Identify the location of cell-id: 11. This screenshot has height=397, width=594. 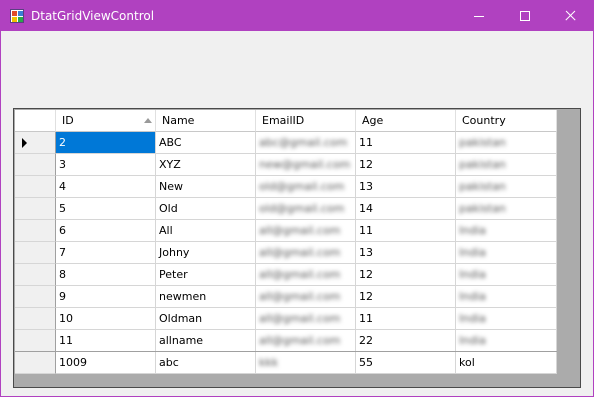
(106, 341).